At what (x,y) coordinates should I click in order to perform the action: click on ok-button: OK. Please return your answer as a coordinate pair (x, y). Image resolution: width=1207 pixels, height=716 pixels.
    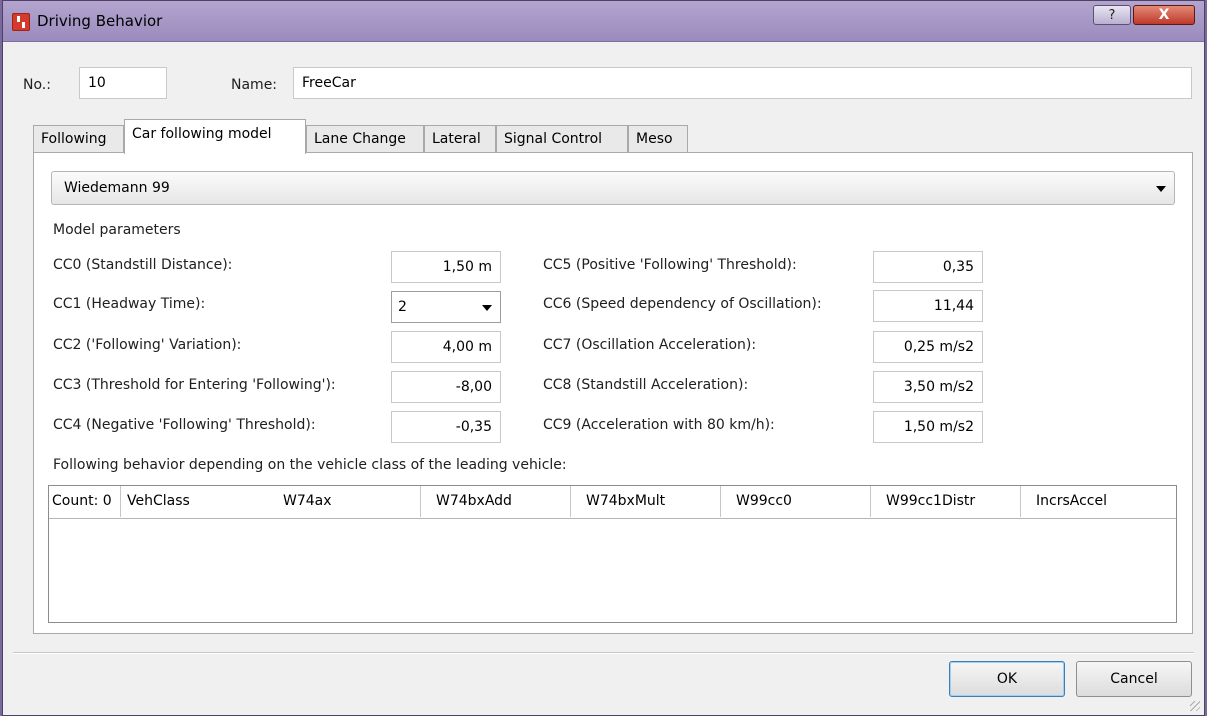
    Looking at the image, I should click on (1007, 679).